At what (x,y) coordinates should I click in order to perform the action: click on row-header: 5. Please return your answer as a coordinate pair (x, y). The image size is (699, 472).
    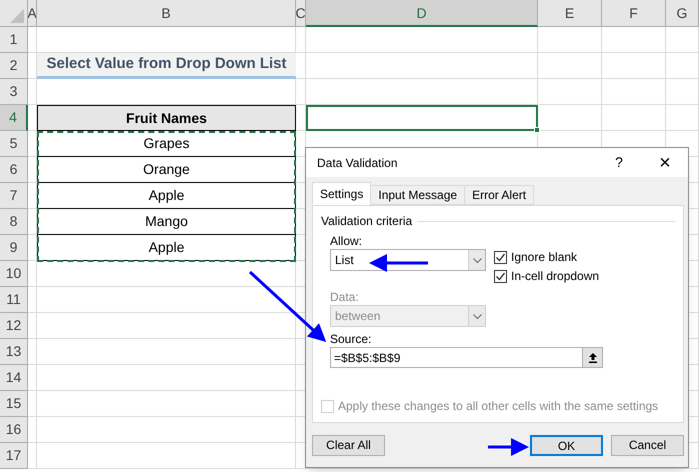
    Looking at the image, I should click on (14, 144).